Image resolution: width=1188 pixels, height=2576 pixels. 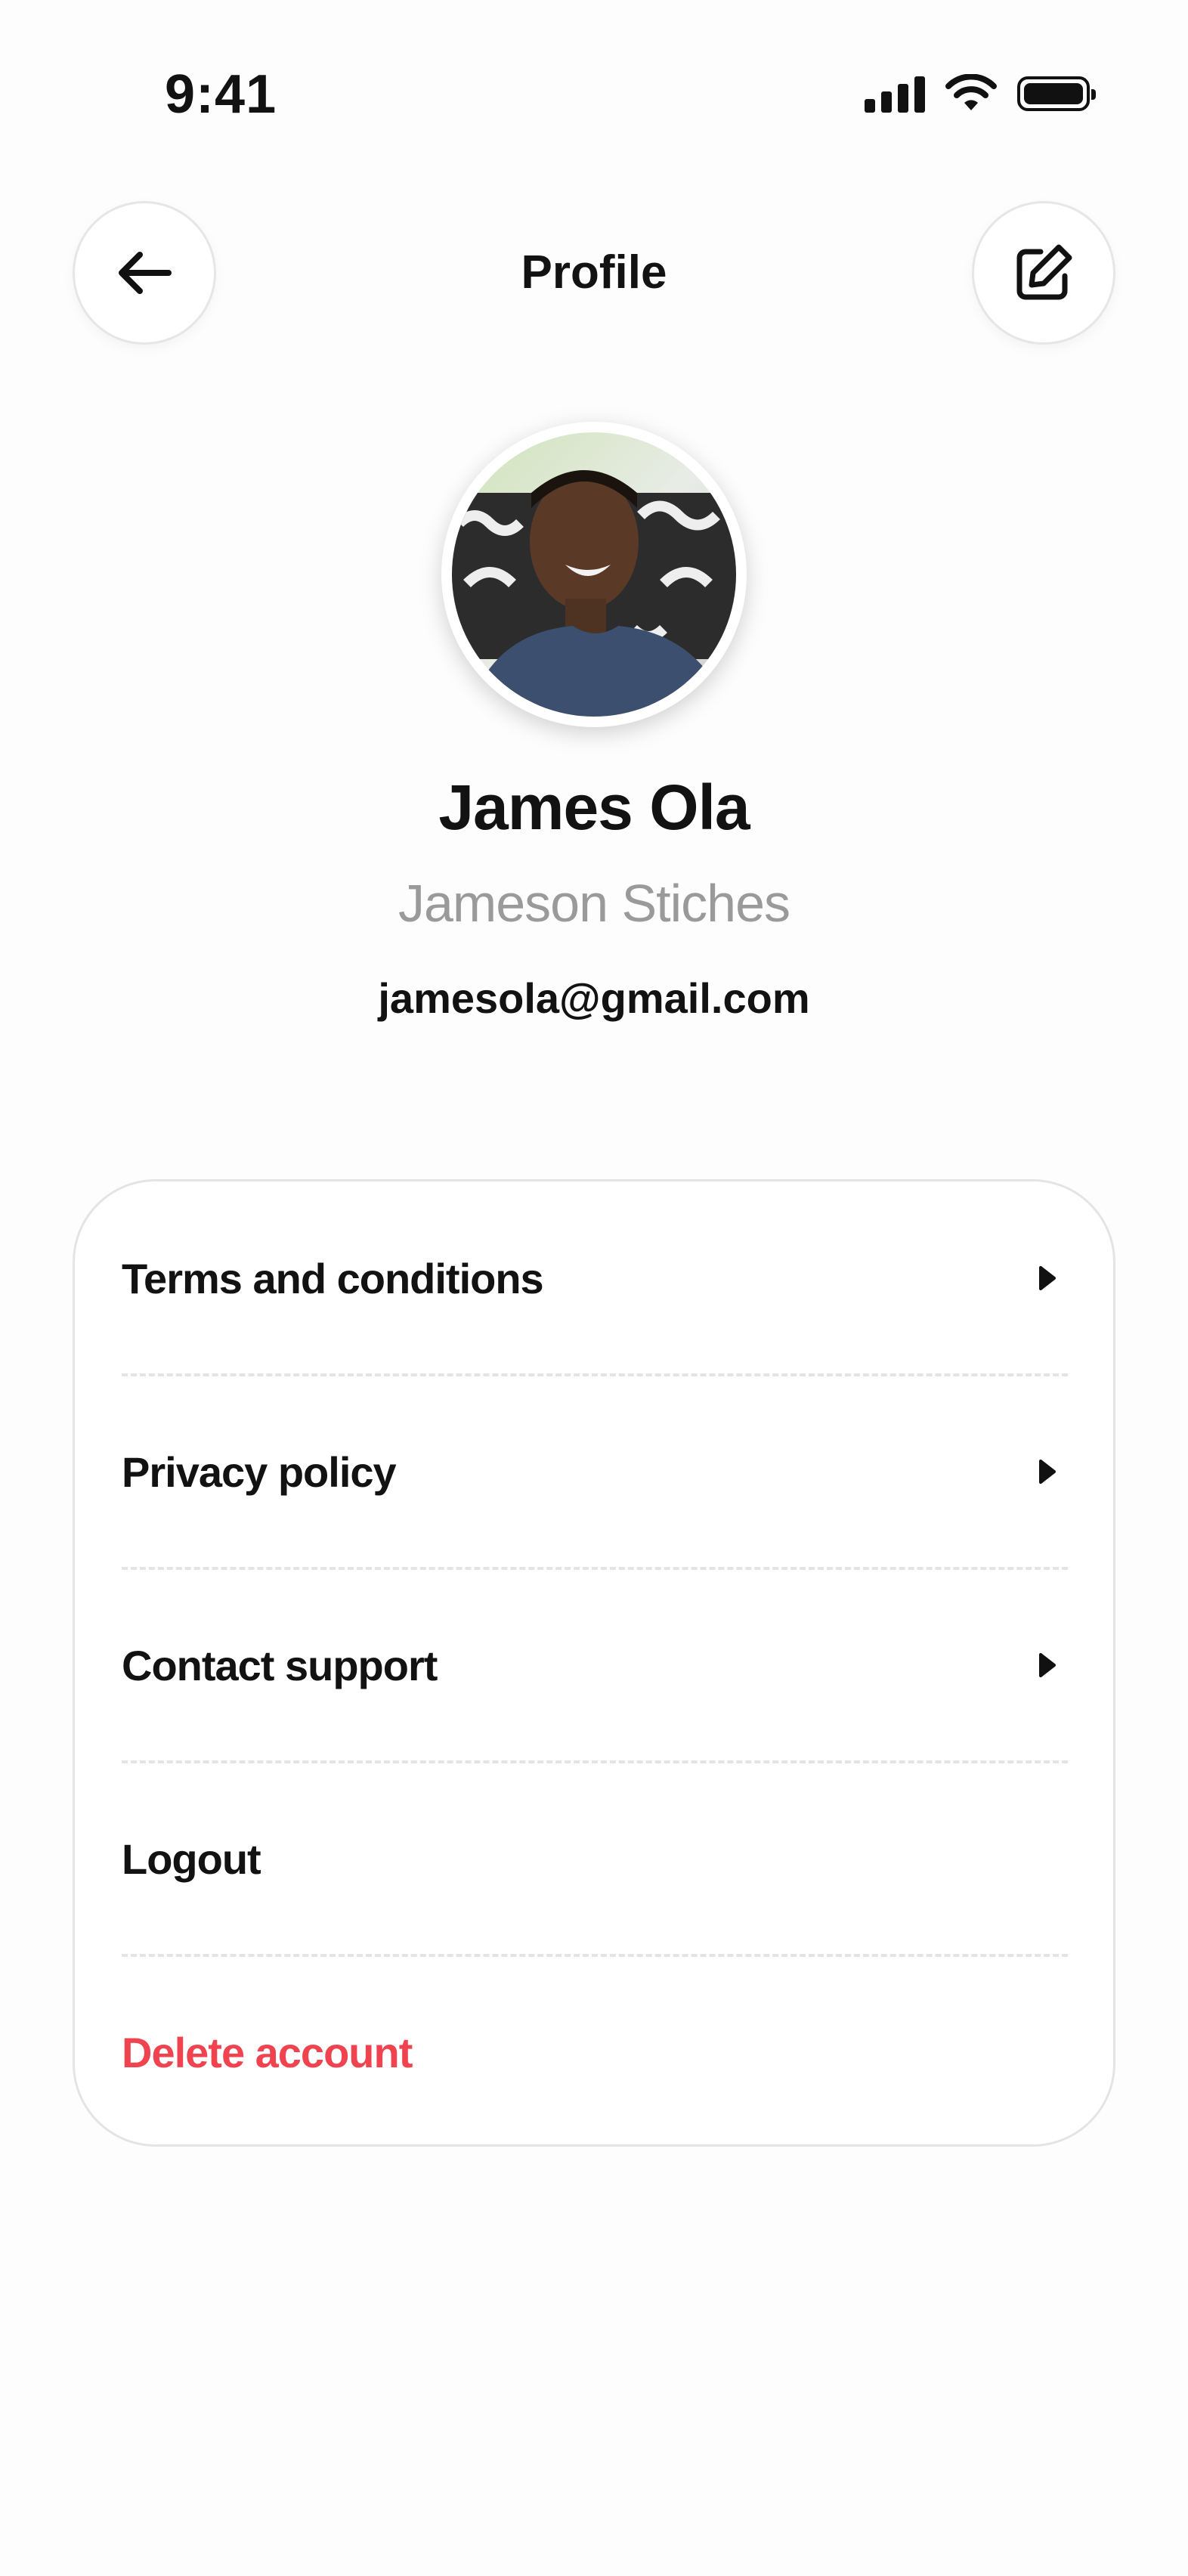 I want to click on menu-item-label: Privacy policy, so click(x=259, y=1471).